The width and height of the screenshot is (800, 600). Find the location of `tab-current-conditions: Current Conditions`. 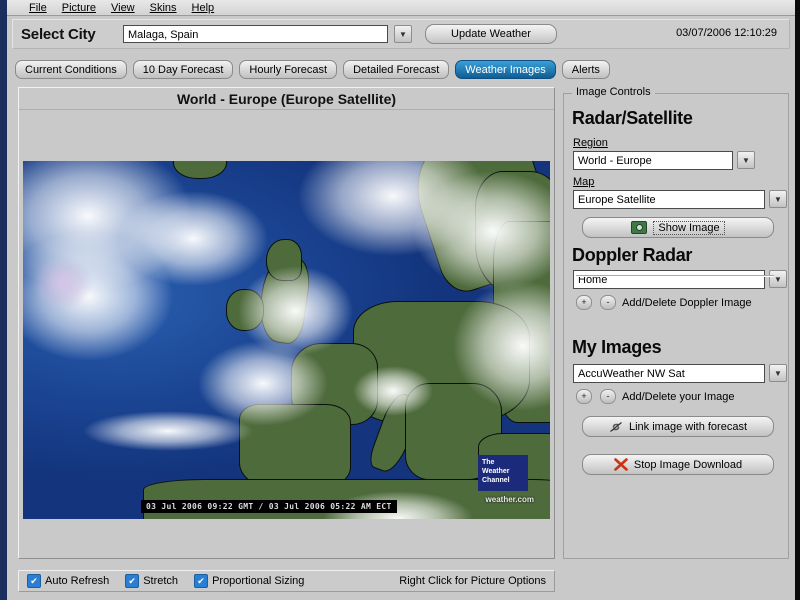

tab-current-conditions: Current Conditions is located at coordinates (71, 69).